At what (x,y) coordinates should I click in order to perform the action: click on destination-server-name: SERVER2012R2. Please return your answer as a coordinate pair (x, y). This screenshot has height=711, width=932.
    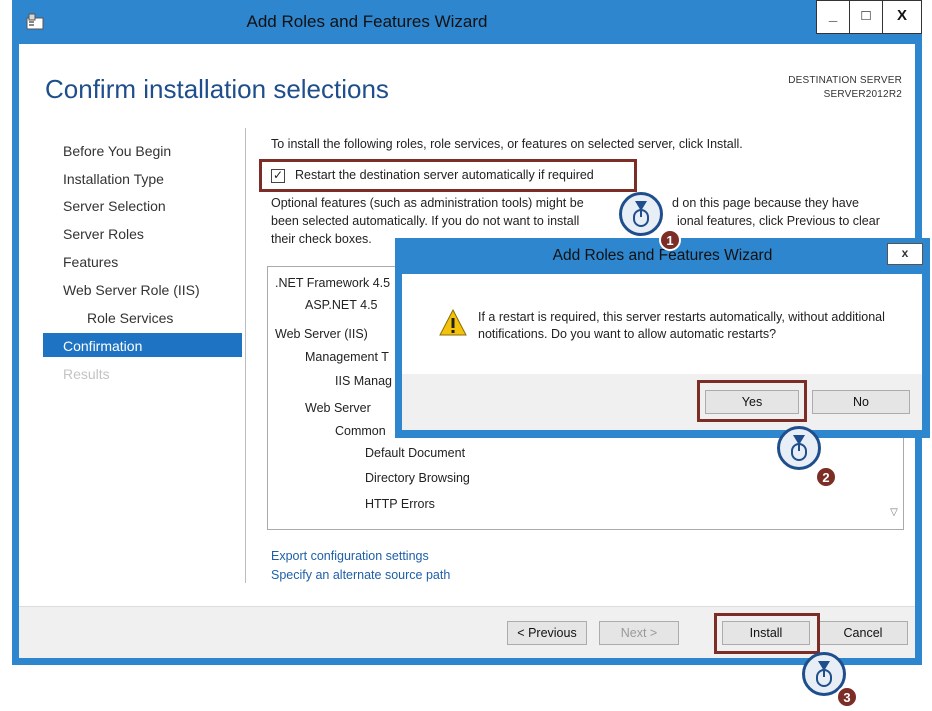
    Looking at the image, I should click on (862, 94).